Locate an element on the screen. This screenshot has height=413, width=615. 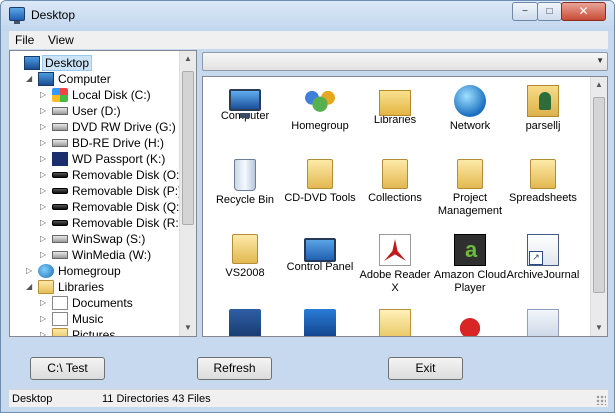
menu-view: View is located at coordinates (61, 40).